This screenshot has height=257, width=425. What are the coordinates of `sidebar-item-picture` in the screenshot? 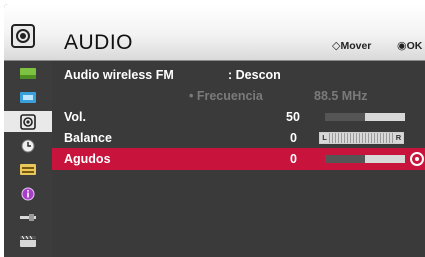 It's located at (28, 73).